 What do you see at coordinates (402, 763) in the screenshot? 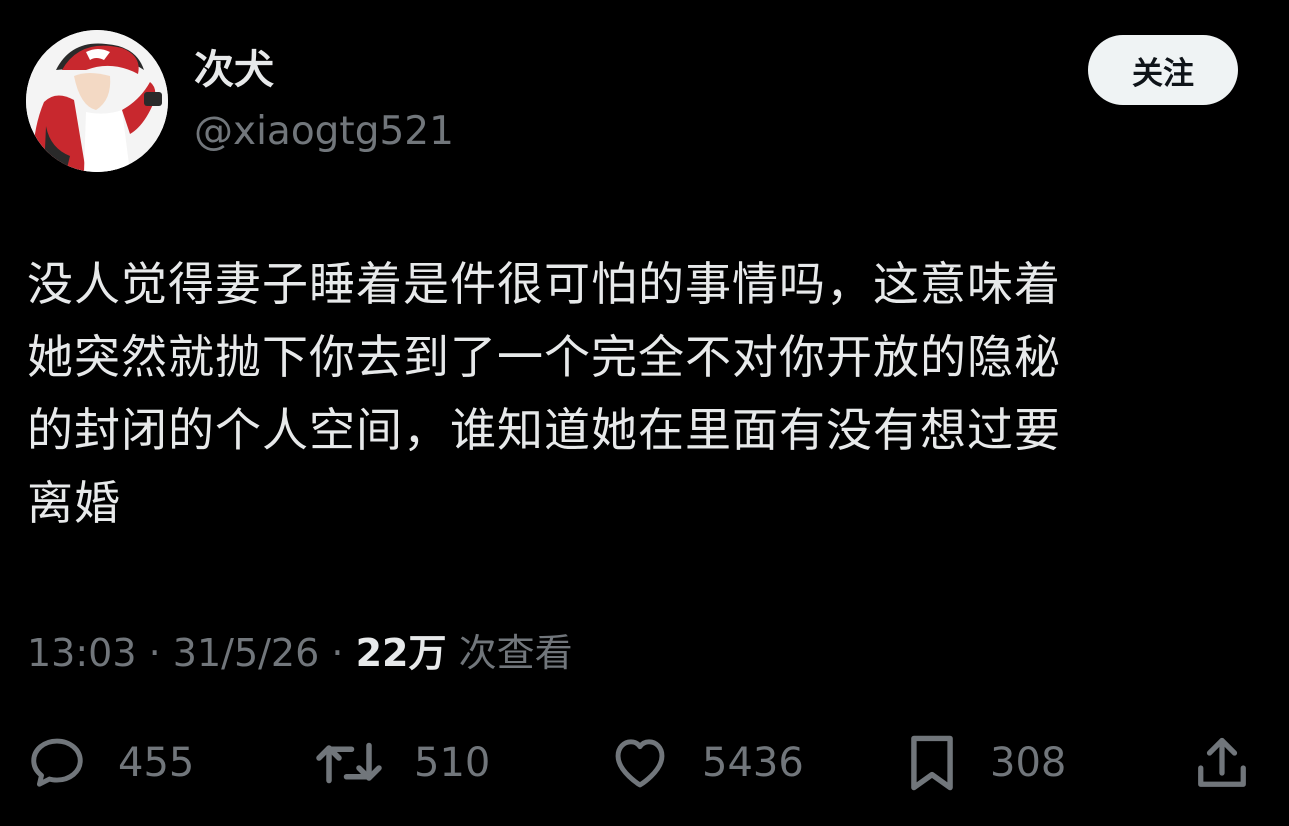
I see `retweet-button: 510` at bounding box center [402, 763].